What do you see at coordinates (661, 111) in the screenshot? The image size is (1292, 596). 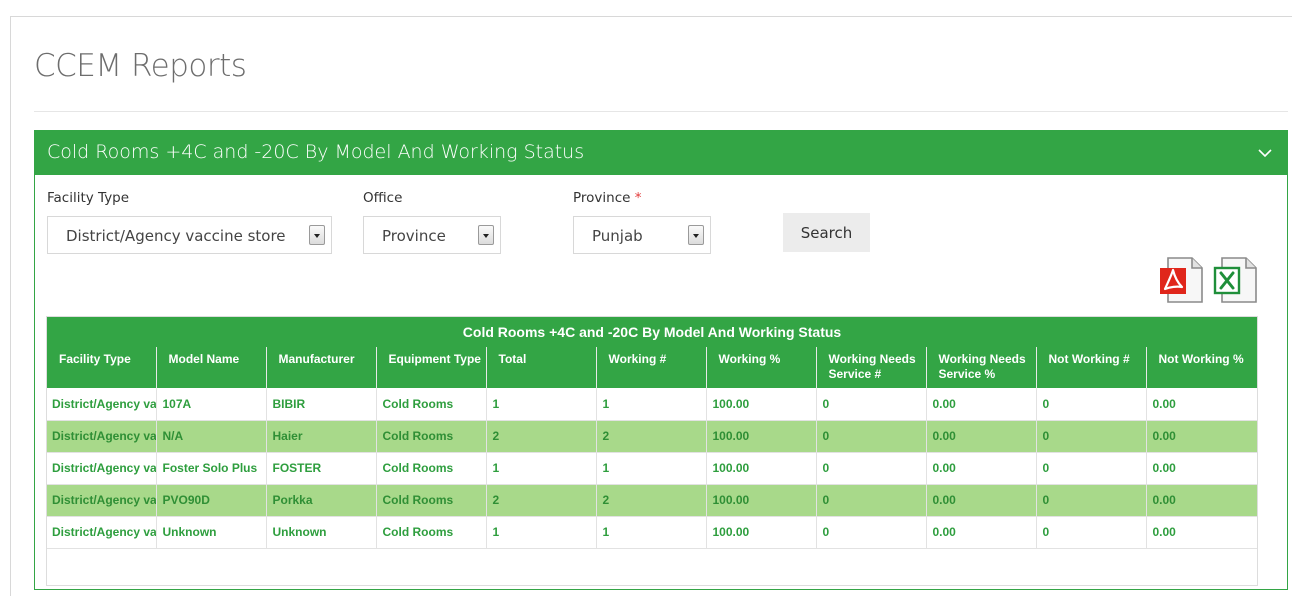 I see `title-divider` at bounding box center [661, 111].